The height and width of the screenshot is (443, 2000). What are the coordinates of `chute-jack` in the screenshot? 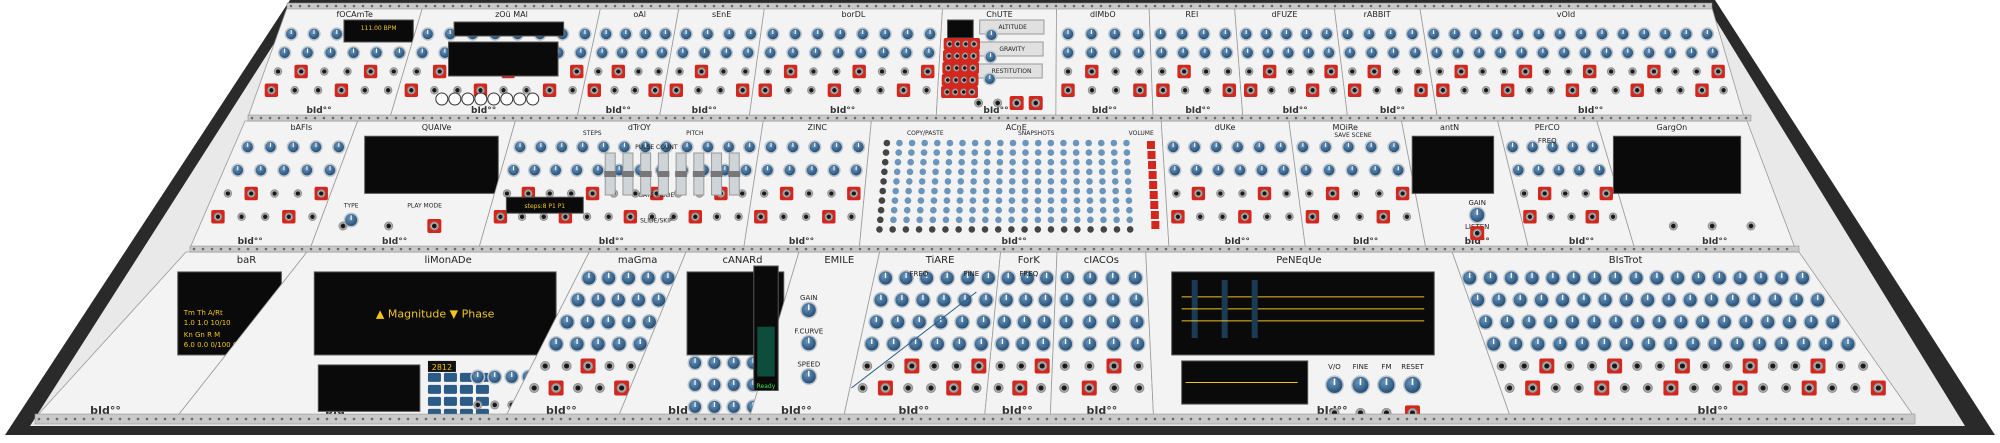 It's located at (973, 68).